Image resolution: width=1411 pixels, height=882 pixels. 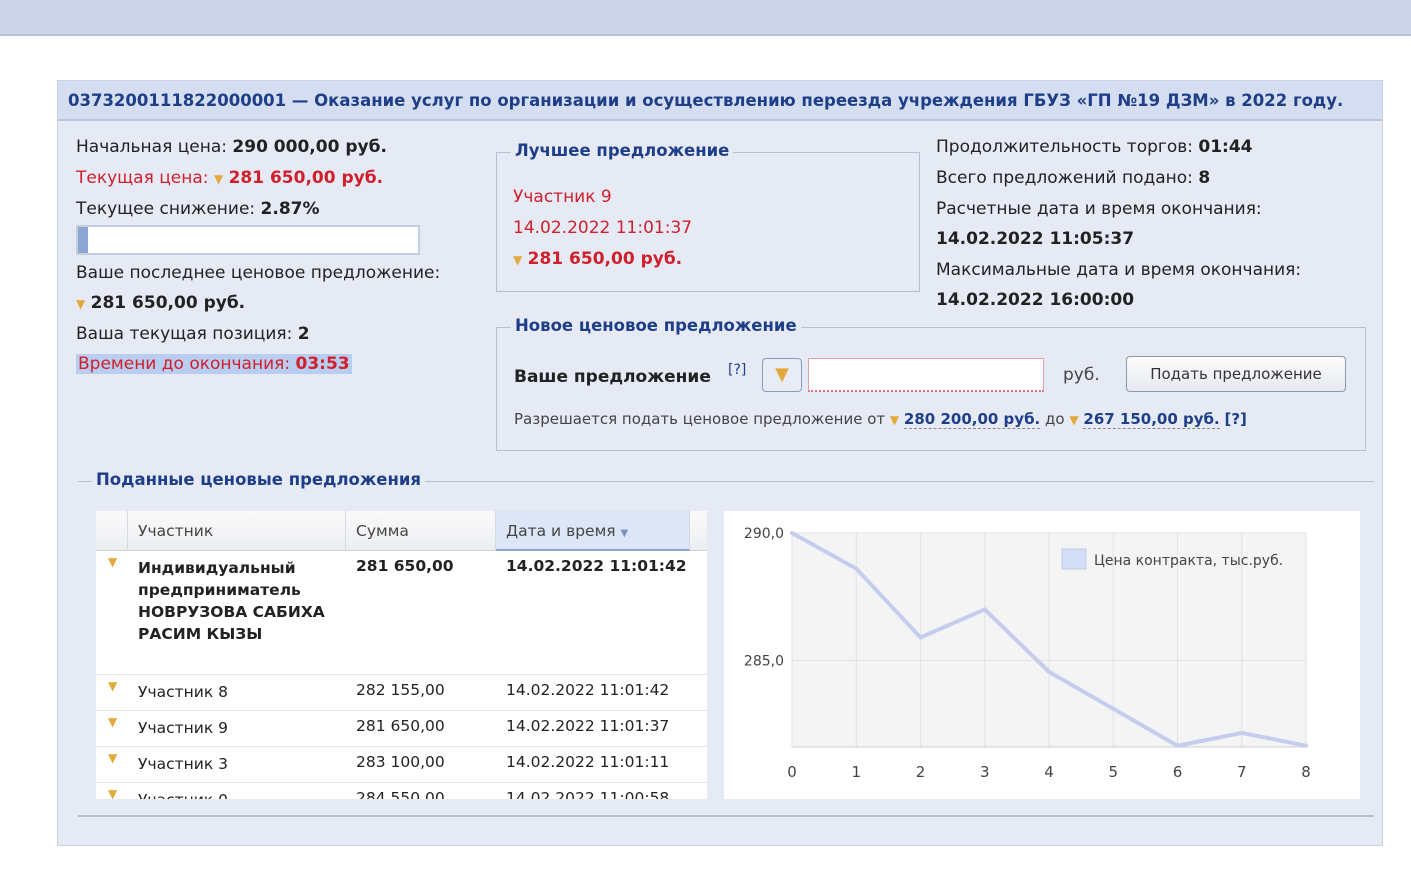 I want to click on cell-participant: Участник 9, so click(x=183, y=728).